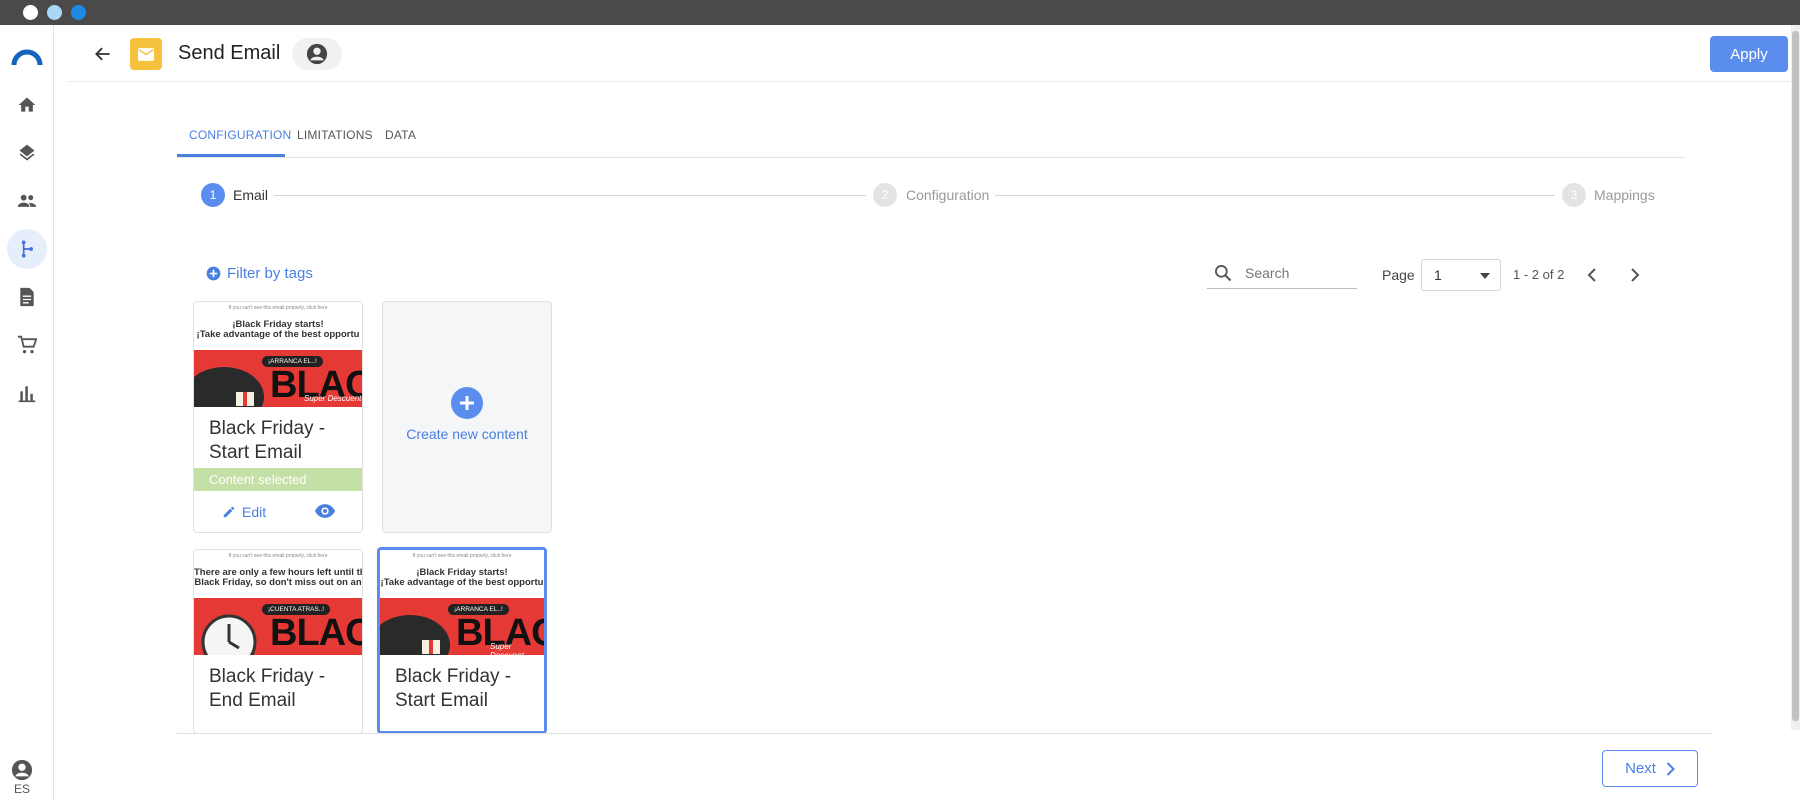  Describe the element at coordinates (944, 733) in the screenshot. I see `footer-divider` at that location.